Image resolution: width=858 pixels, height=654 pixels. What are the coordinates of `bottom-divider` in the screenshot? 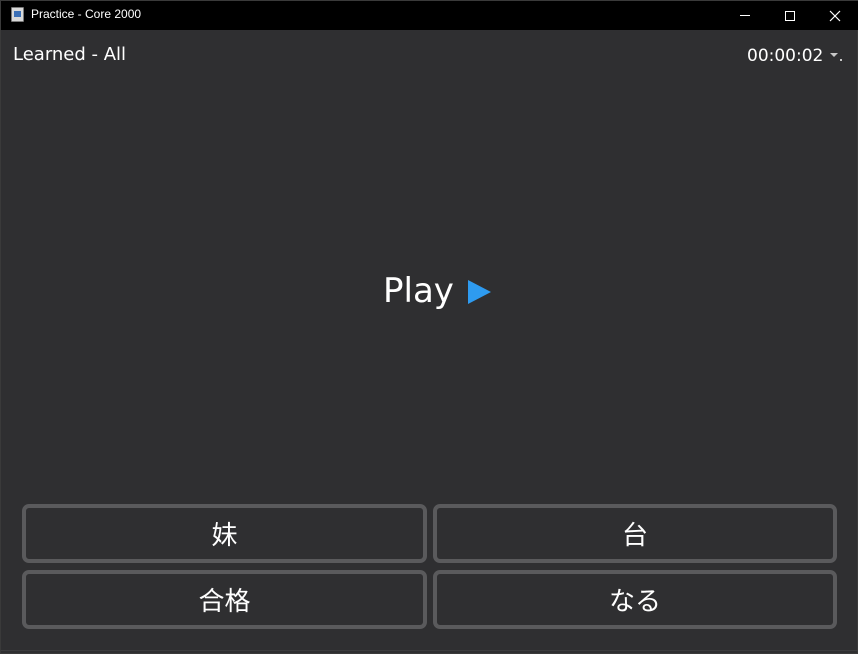 It's located at (429, 650).